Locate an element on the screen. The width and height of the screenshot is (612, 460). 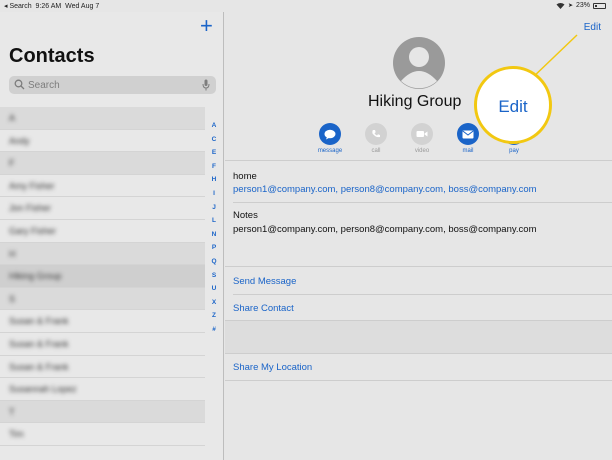
microphone-icon is located at coordinates (206, 85).